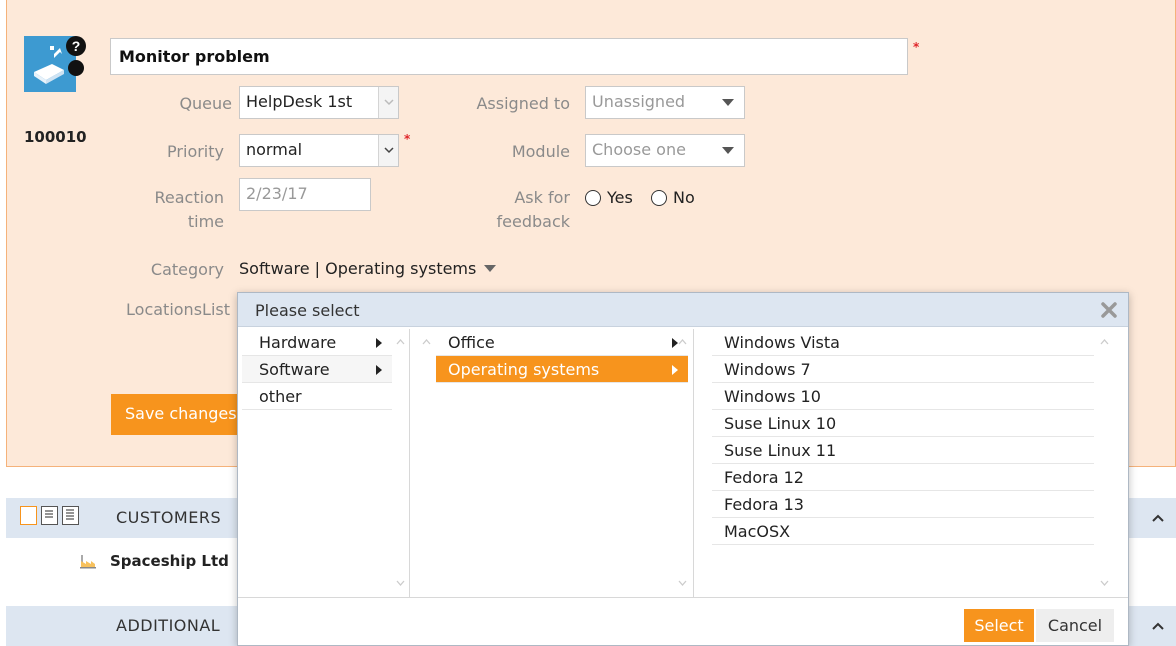 The width and height of the screenshot is (1176, 646). I want to click on feedback-label: Ask for feedback, so click(495, 210).